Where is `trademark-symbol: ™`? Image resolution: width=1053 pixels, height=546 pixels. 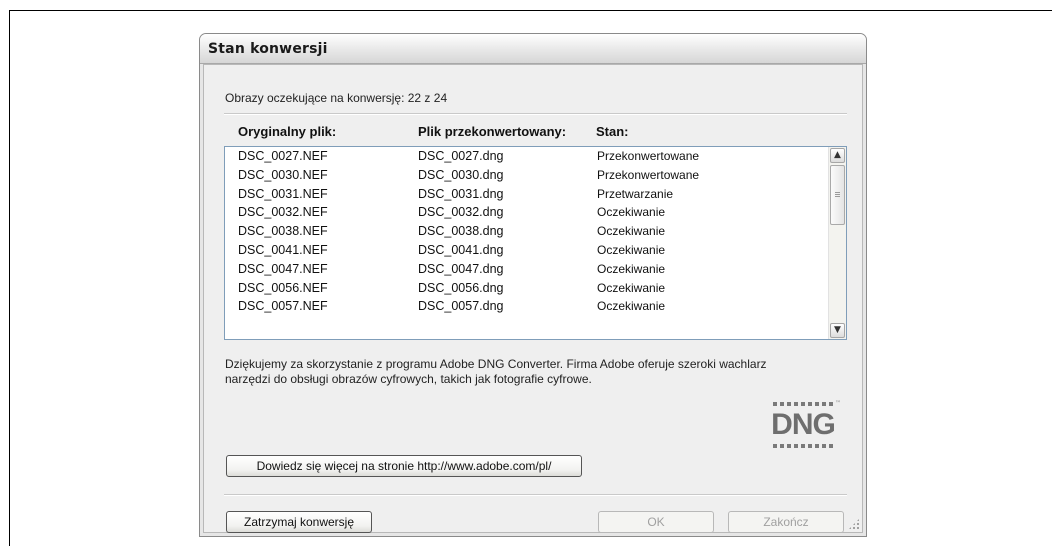
trademark-symbol: ™ is located at coordinates (838, 403).